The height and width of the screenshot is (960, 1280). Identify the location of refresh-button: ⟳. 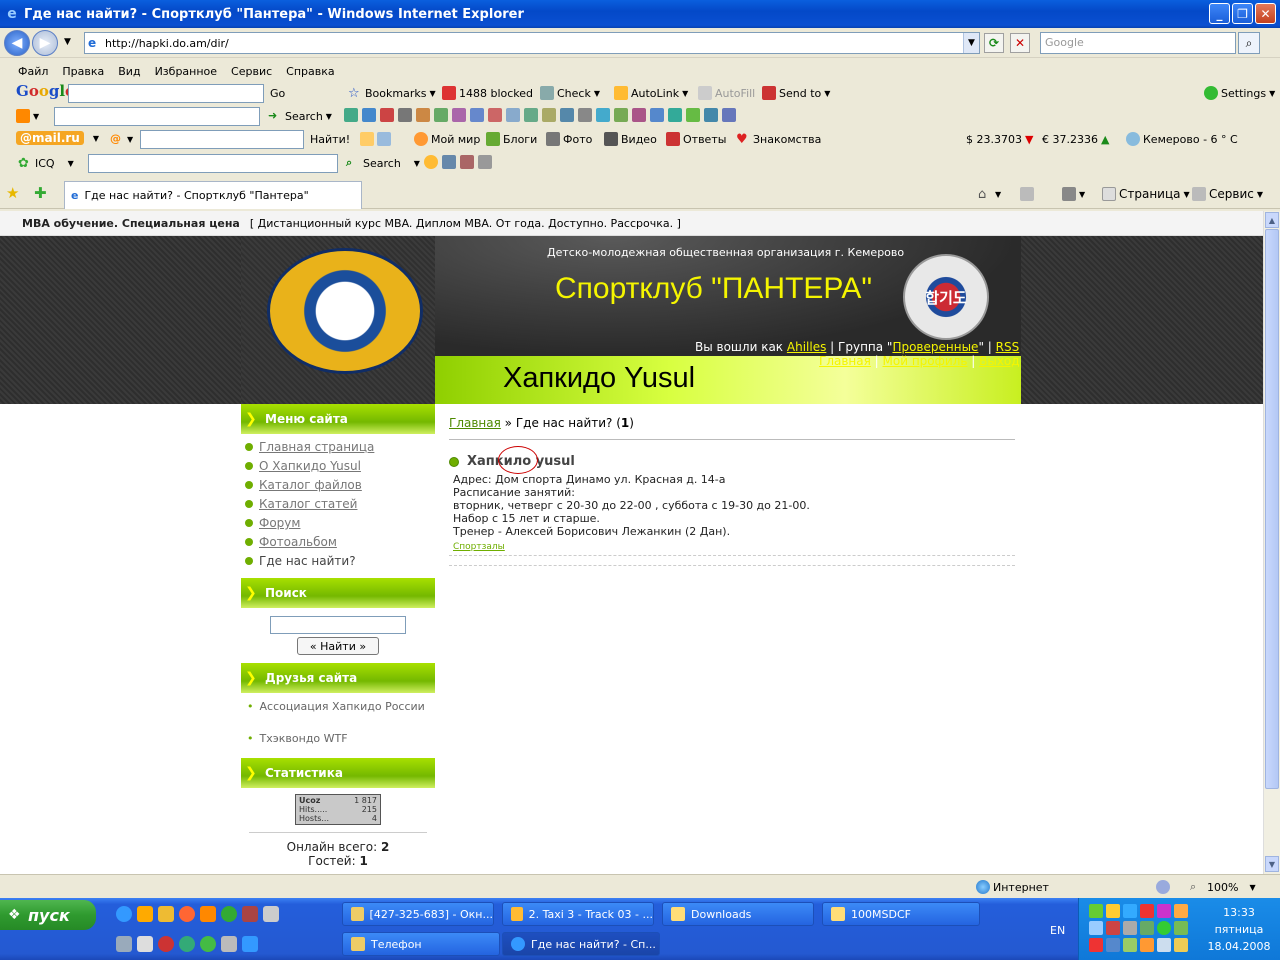
(994, 43).